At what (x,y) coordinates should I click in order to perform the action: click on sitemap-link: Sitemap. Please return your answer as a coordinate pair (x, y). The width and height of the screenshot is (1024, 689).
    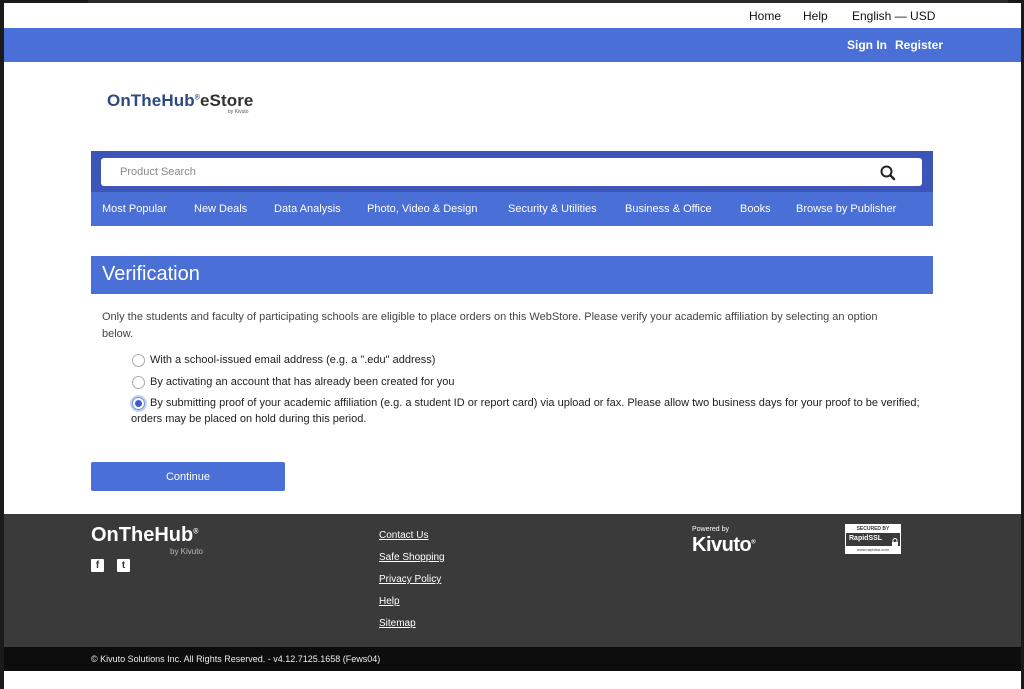
    Looking at the image, I should click on (397, 623).